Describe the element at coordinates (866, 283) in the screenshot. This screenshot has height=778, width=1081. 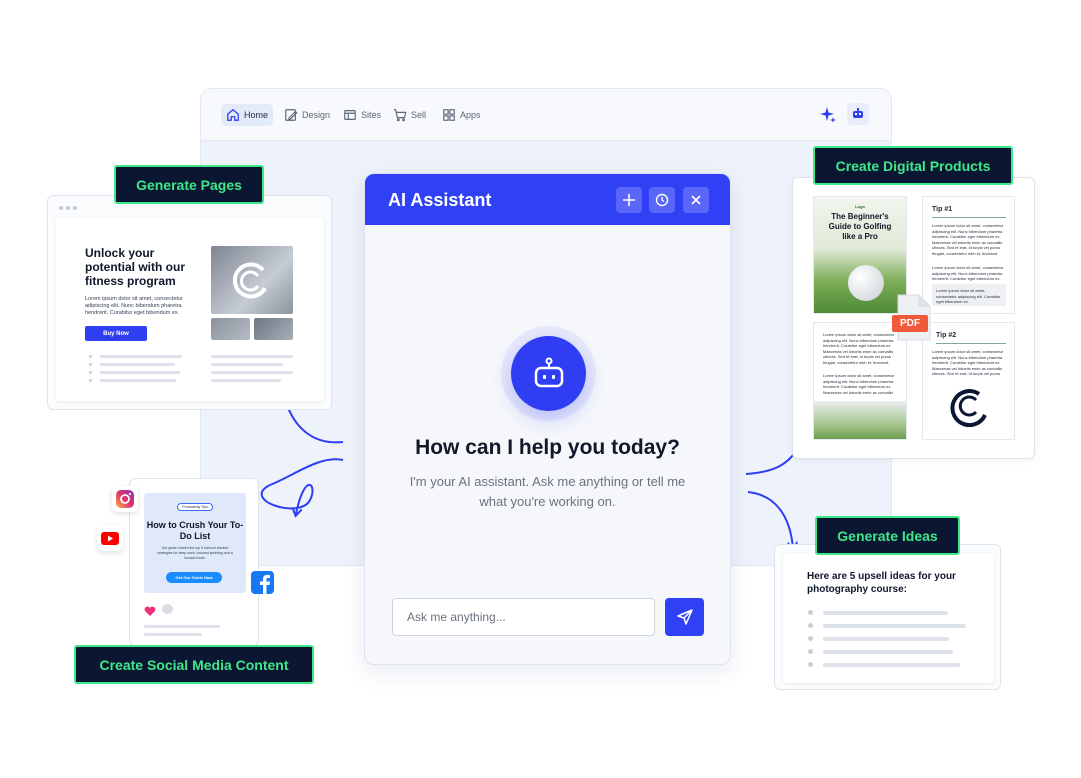
I see `golf-ball-image` at that location.